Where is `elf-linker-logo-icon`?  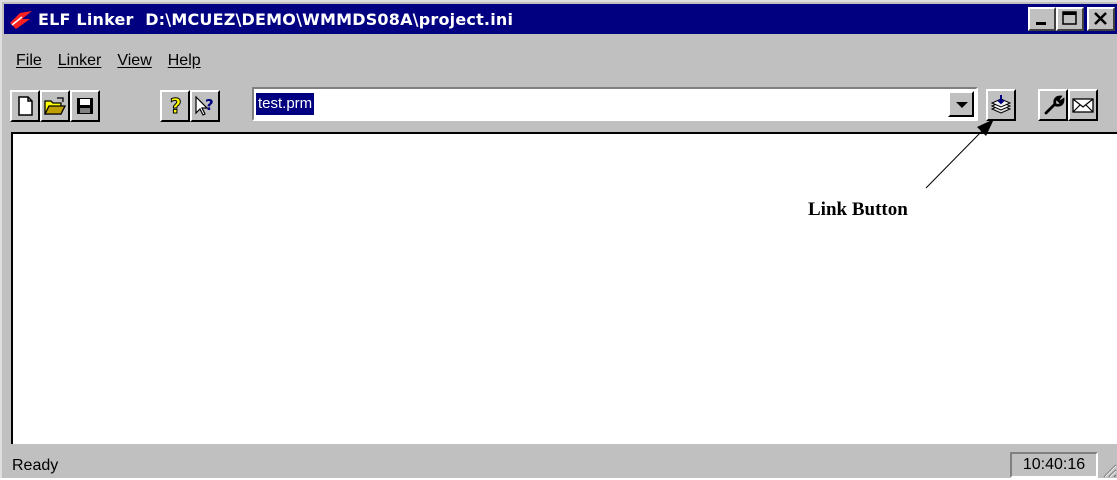
elf-linker-logo-icon is located at coordinates (21, 19).